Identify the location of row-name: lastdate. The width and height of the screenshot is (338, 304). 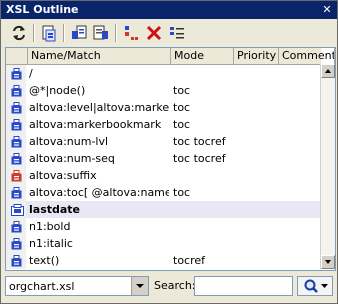
(55, 209).